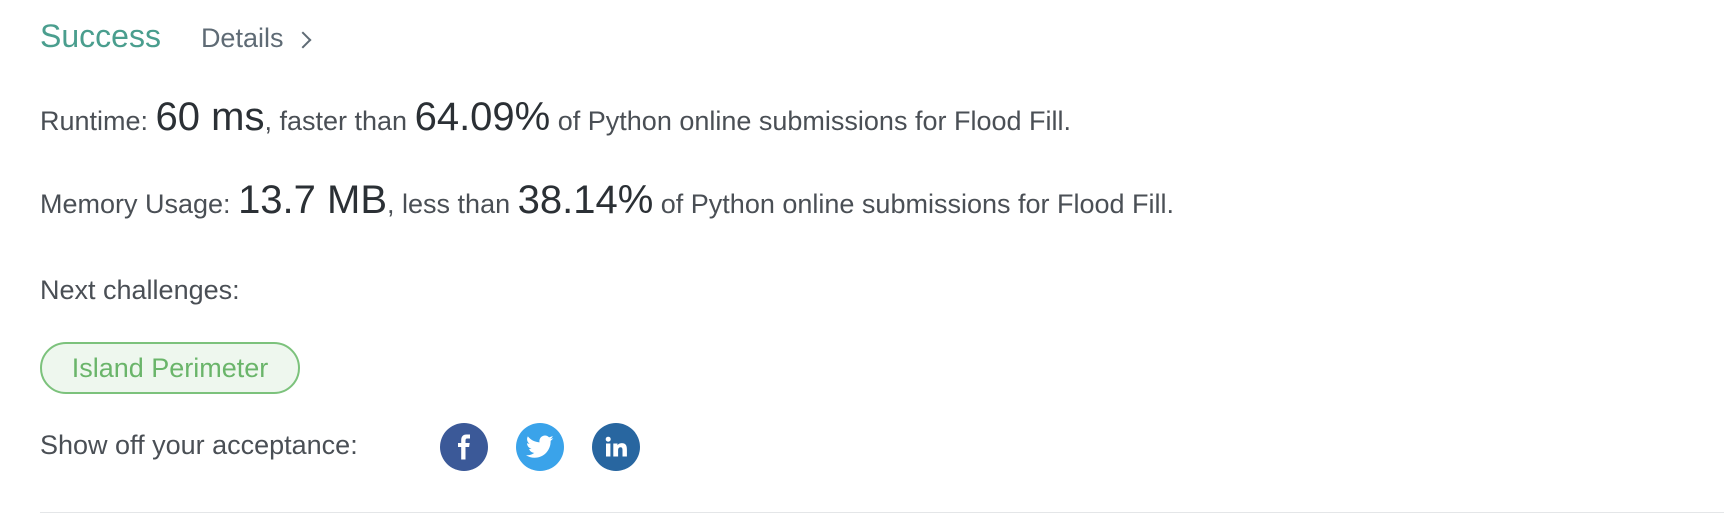  What do you see at coordinates (139, 204) in the screenshot?
I see `memory-label: Memory Usage:` at bounding box center [139, 204].